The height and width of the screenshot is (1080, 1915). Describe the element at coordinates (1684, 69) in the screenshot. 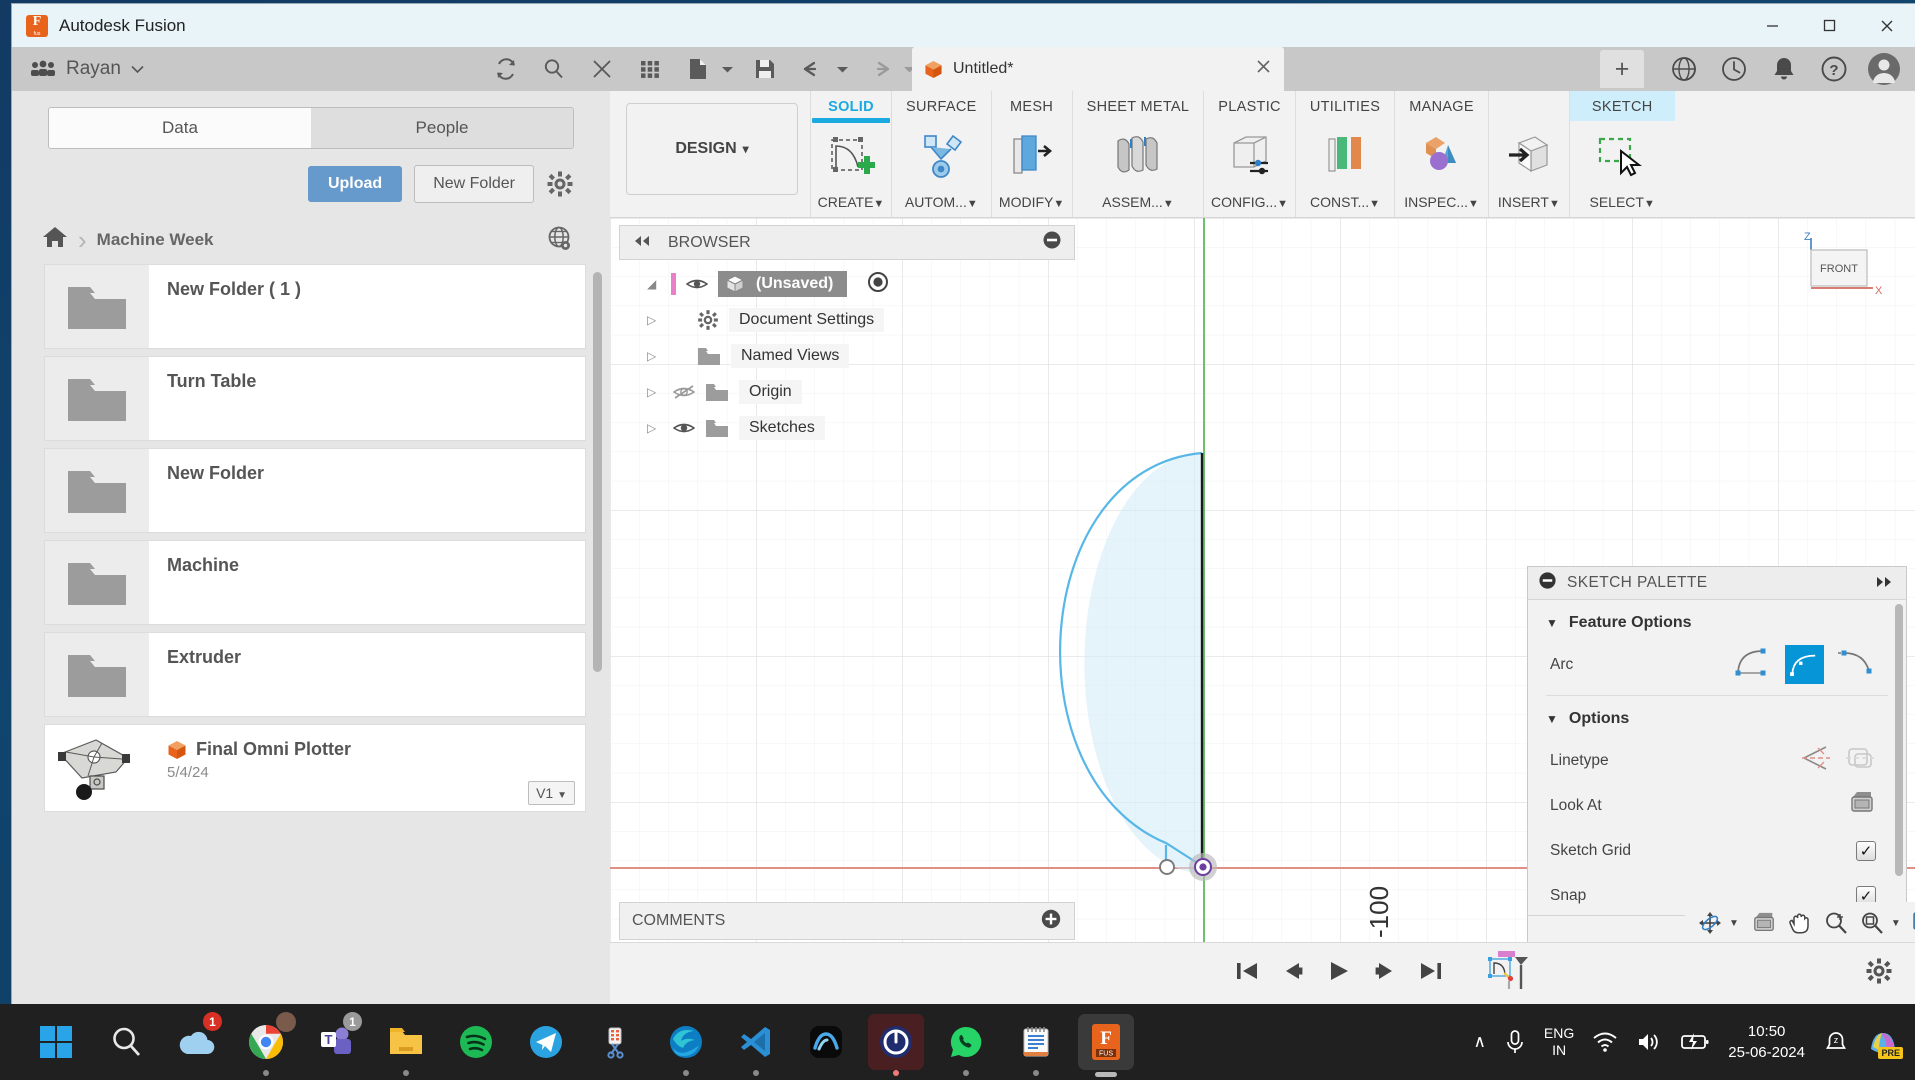

I see `help-circle-icon` at that location.